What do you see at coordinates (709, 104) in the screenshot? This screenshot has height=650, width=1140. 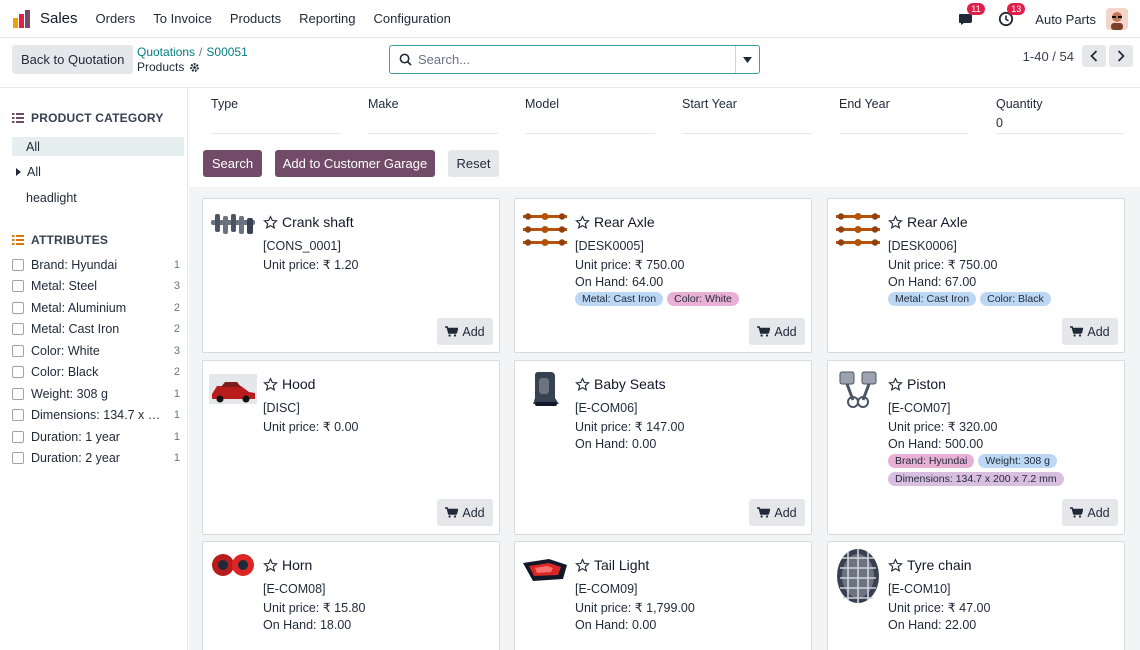 I see `filter-start-year-label: Start Year` at bounding box center [709, 104].